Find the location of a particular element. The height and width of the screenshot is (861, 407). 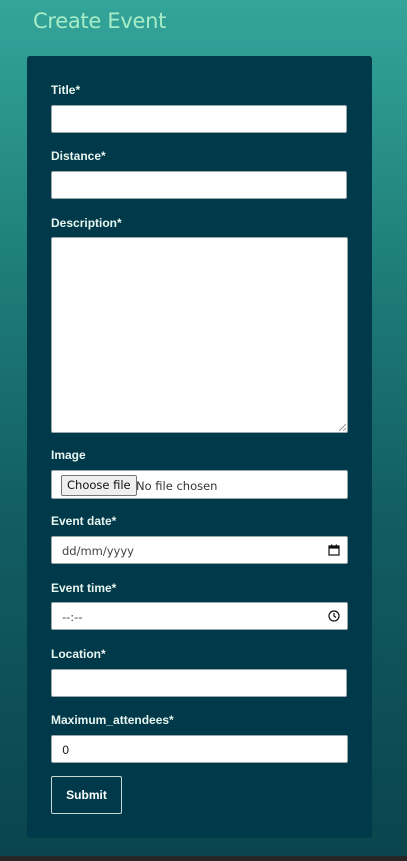

distance-label: Distance* is located at coordinates (78, 156).